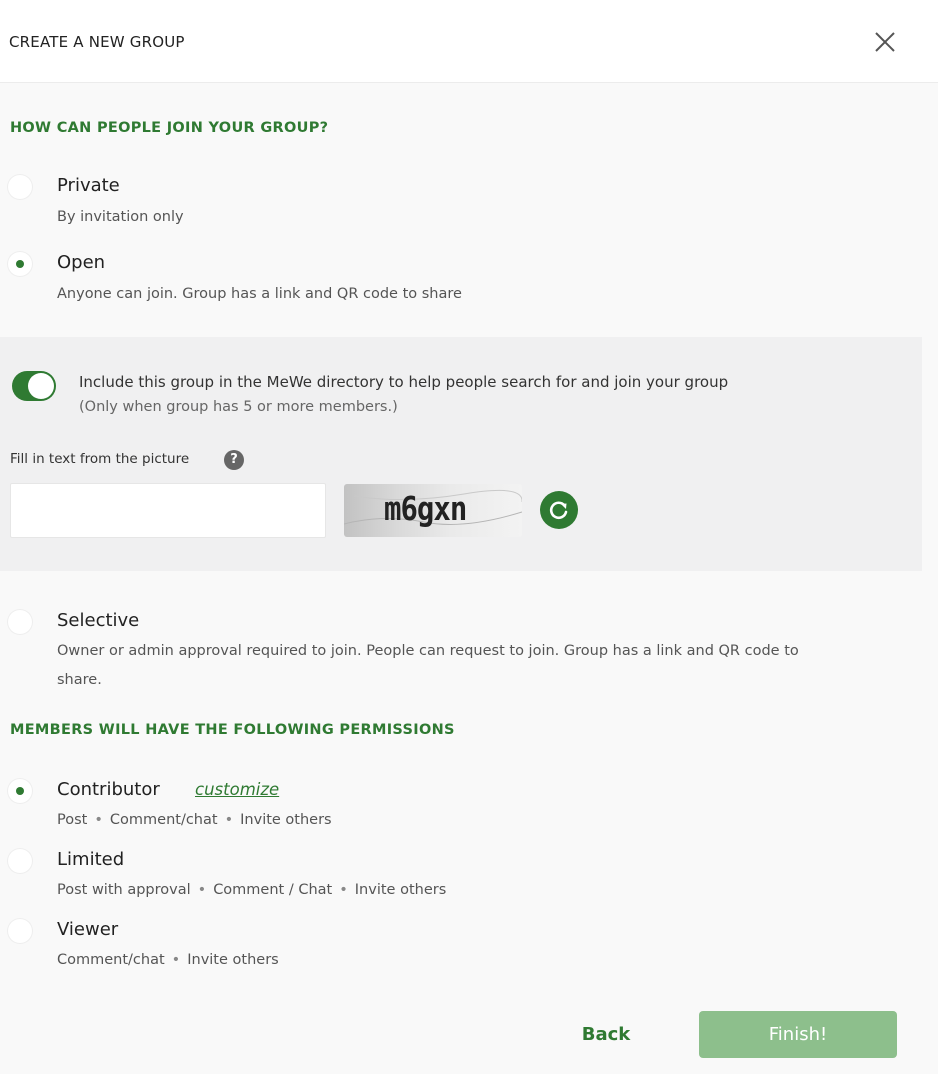 The width and height of the screenshot is (938, 1074). I want to click on directory-toggle, so click(34, 386).